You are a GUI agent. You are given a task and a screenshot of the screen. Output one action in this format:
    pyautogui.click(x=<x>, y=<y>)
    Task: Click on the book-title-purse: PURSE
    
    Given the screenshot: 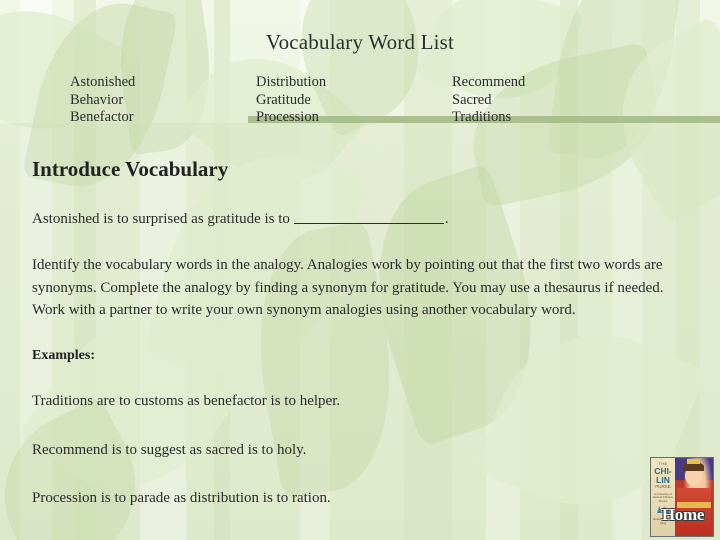 What is the action you would take?
    pyautogui.click(x=663, y=486)
    